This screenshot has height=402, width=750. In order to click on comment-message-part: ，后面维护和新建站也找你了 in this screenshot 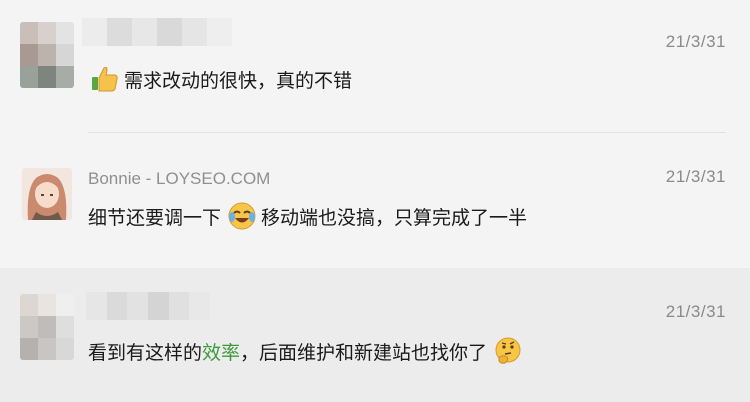, I will do `click(364, 352)`.